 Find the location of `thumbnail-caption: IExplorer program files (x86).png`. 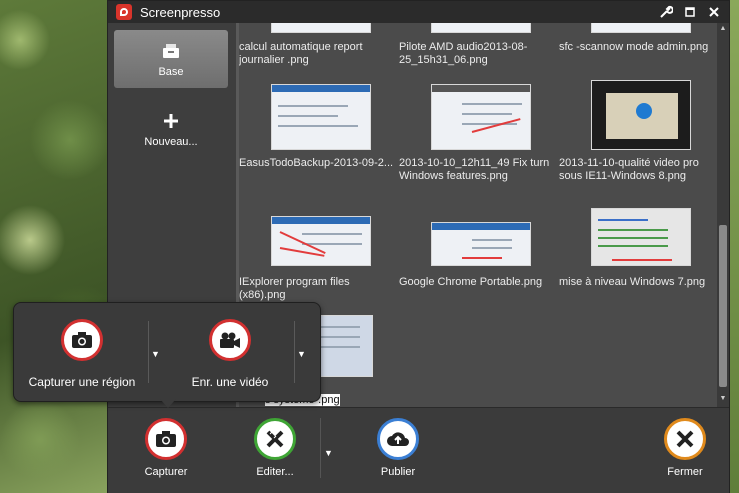

thumbnail-caption: IExplorer program files (x86).png is located at coordinates (318, 289).